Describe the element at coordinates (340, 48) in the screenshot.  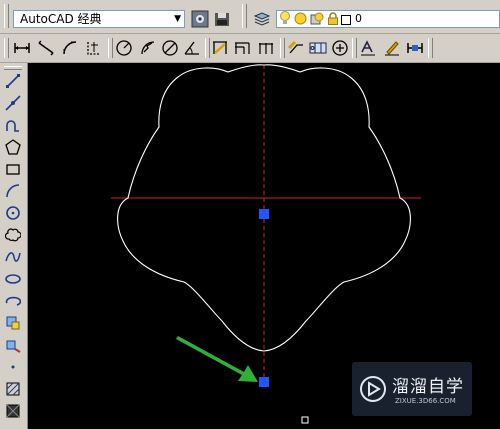
I see `center-mark-icon` at that location.